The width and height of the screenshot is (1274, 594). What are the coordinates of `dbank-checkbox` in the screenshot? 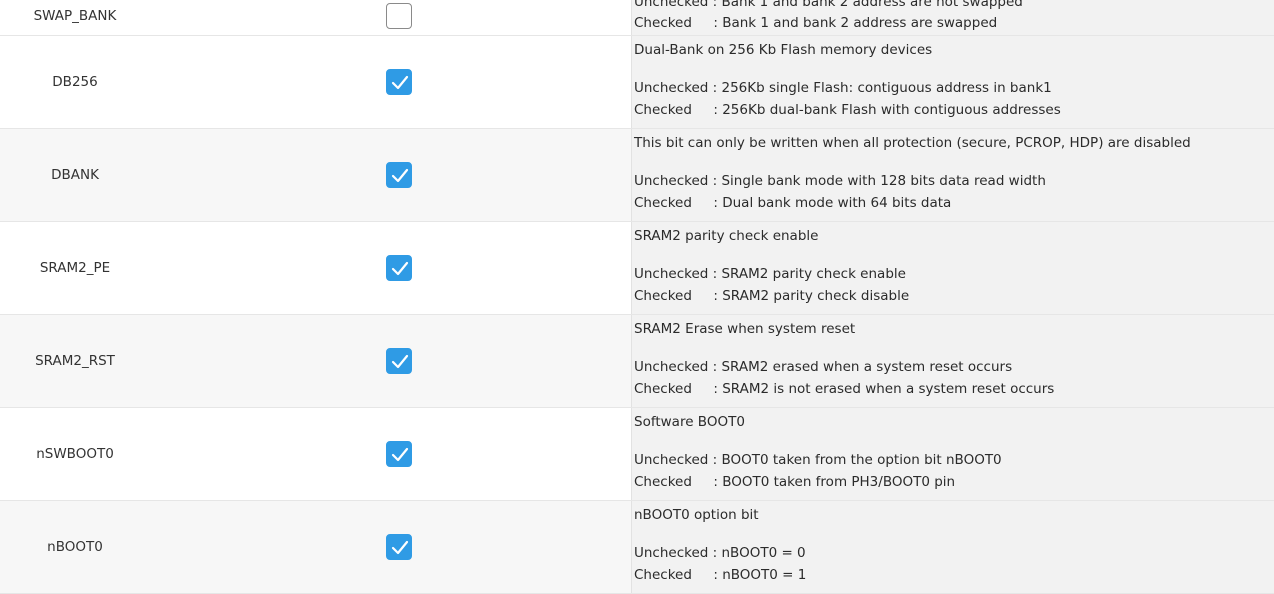 It's located at (399, 175).